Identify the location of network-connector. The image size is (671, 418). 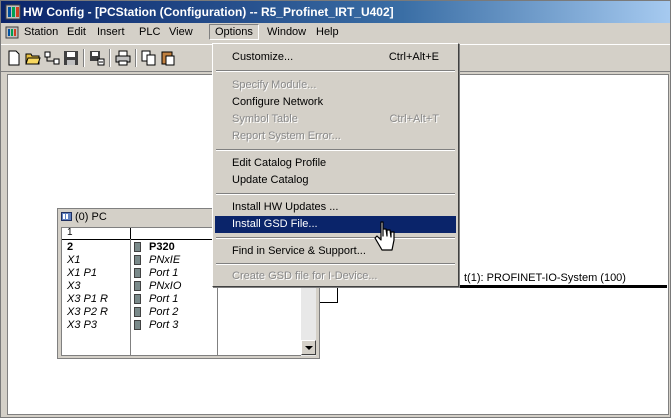
(337, 294).